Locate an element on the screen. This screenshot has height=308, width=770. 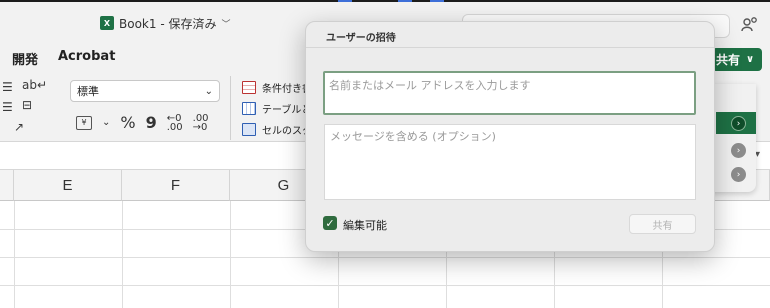
cell-styles-button: セルのスタ is located at coordinates (277, 129).